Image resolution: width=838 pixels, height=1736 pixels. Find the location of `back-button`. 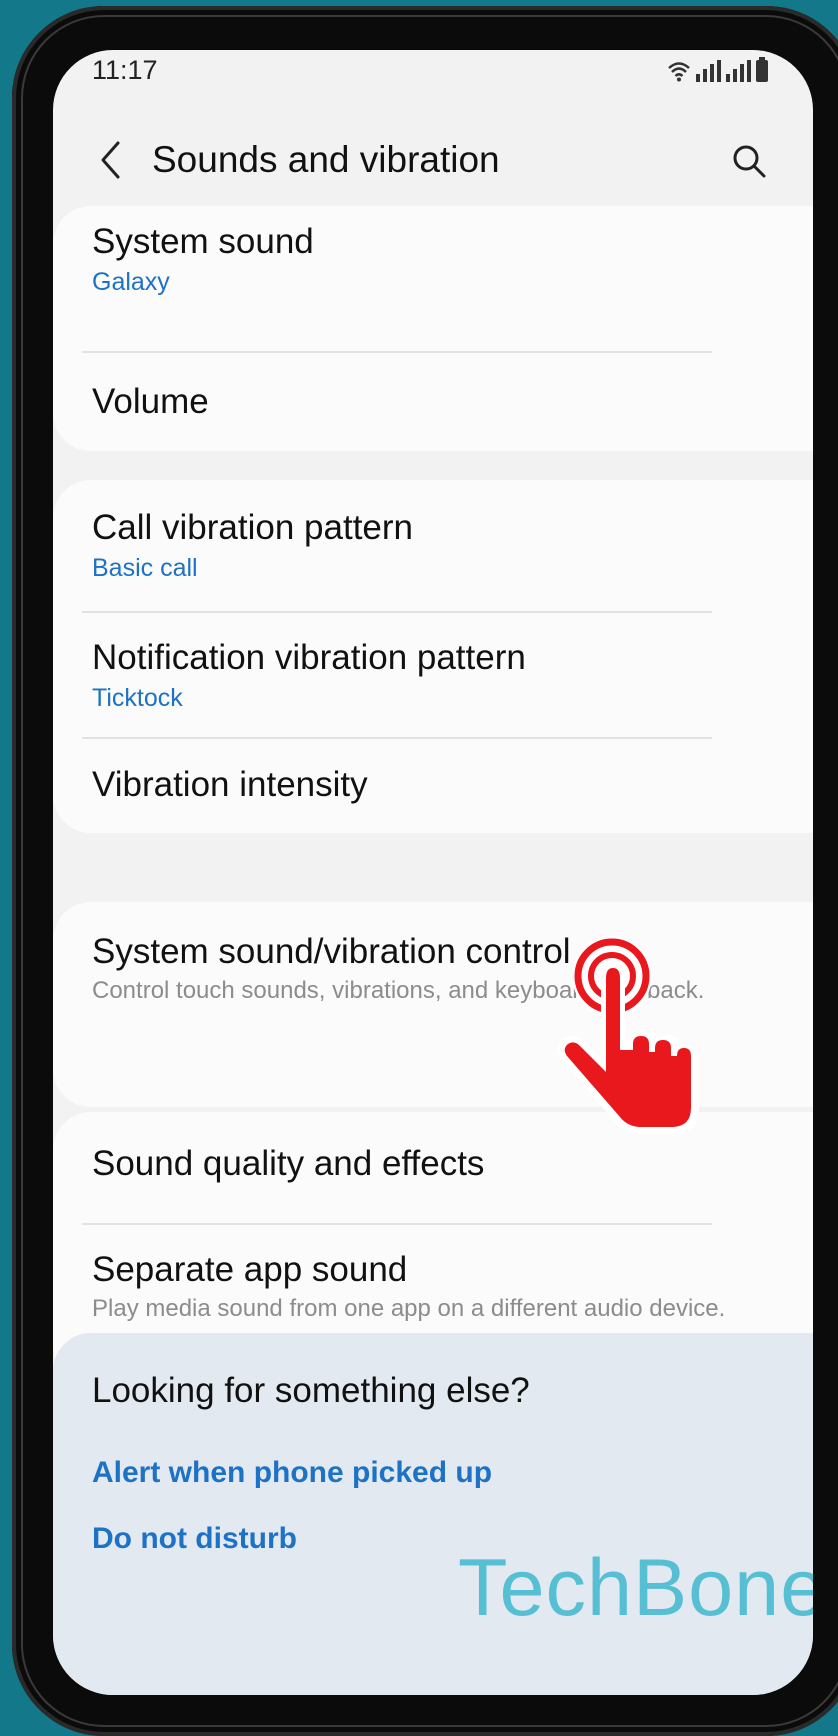

back-button is located at coordinates (111, 160).